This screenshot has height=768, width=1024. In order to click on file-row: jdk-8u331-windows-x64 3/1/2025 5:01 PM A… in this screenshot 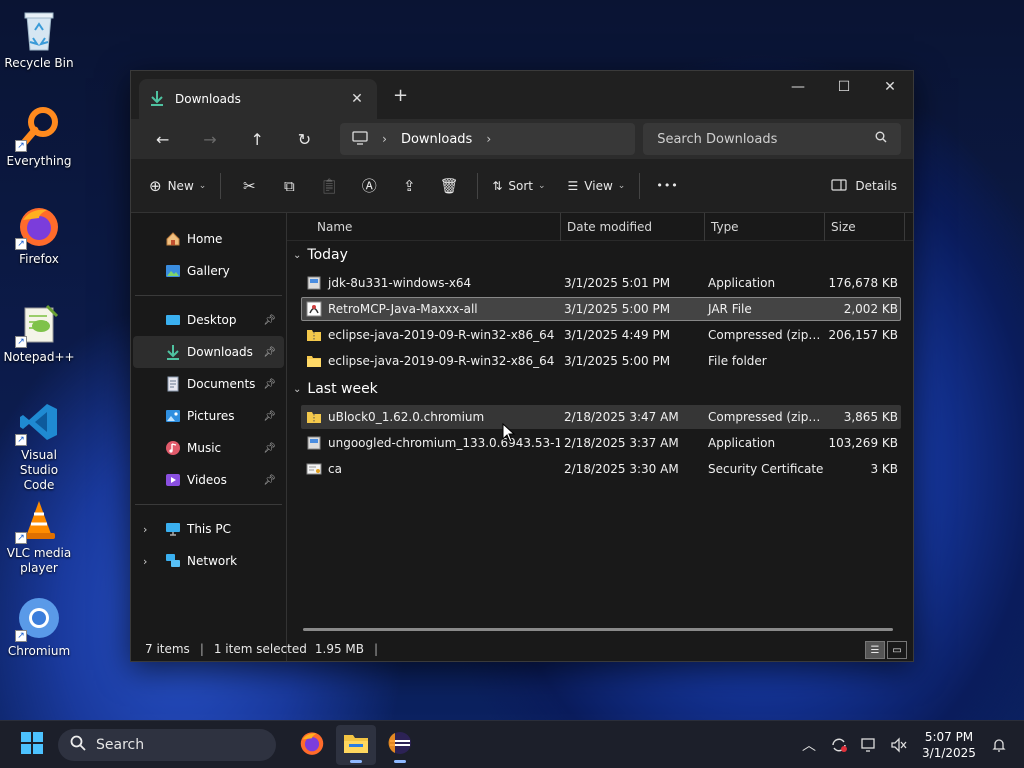, I will do `click(601, 283)`.